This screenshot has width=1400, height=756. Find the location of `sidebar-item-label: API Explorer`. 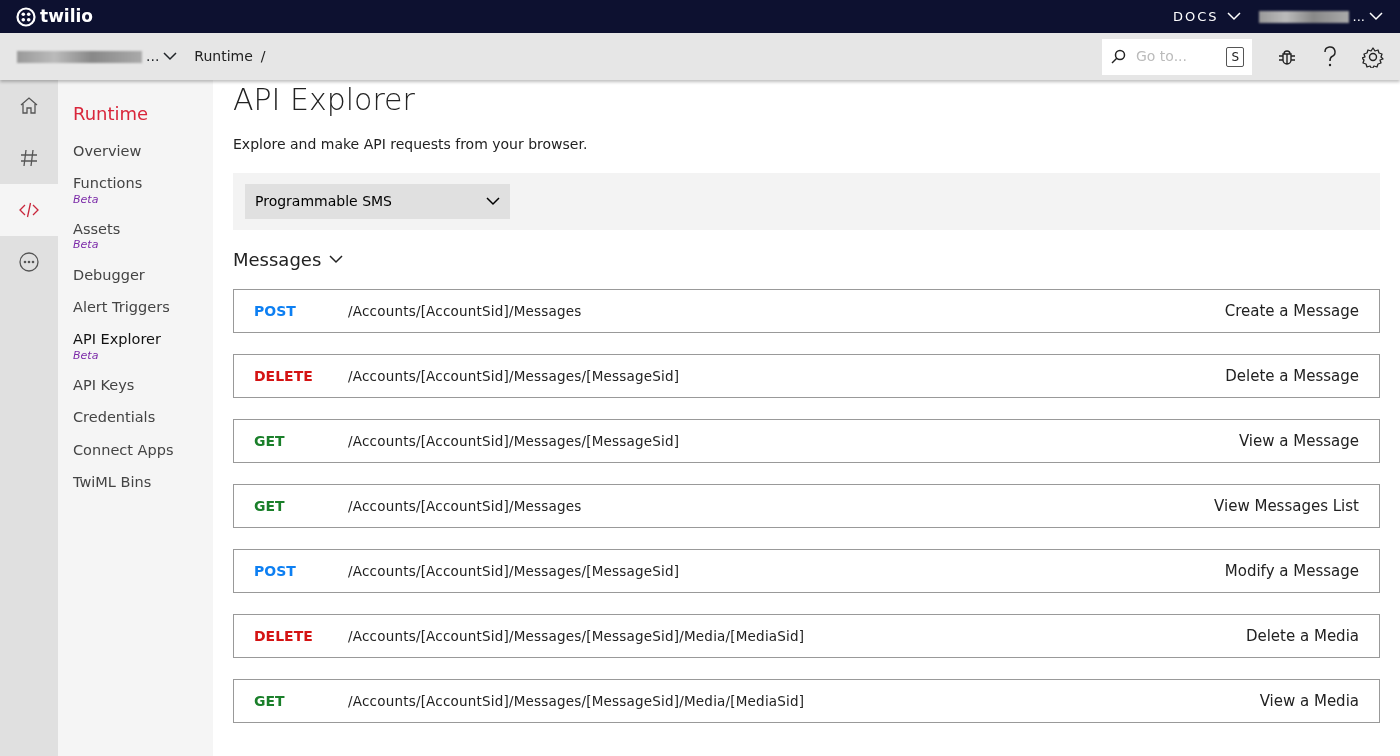

sidebar-item-label: API Explorer is located at coordinates (117, 339).